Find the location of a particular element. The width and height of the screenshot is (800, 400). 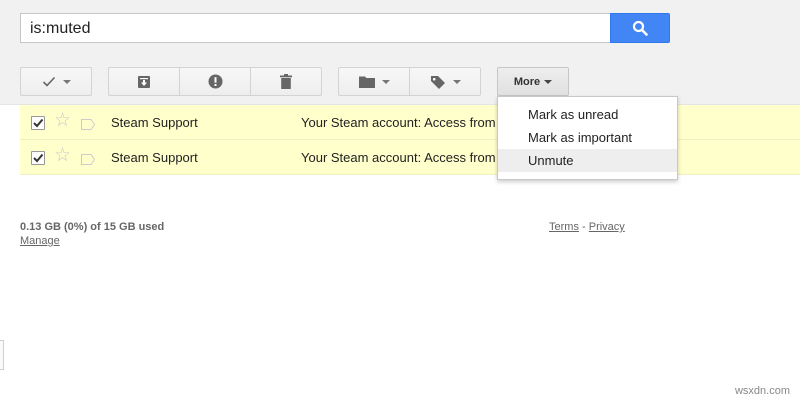

search-input: is:muted is located at coordinates (315, 28).